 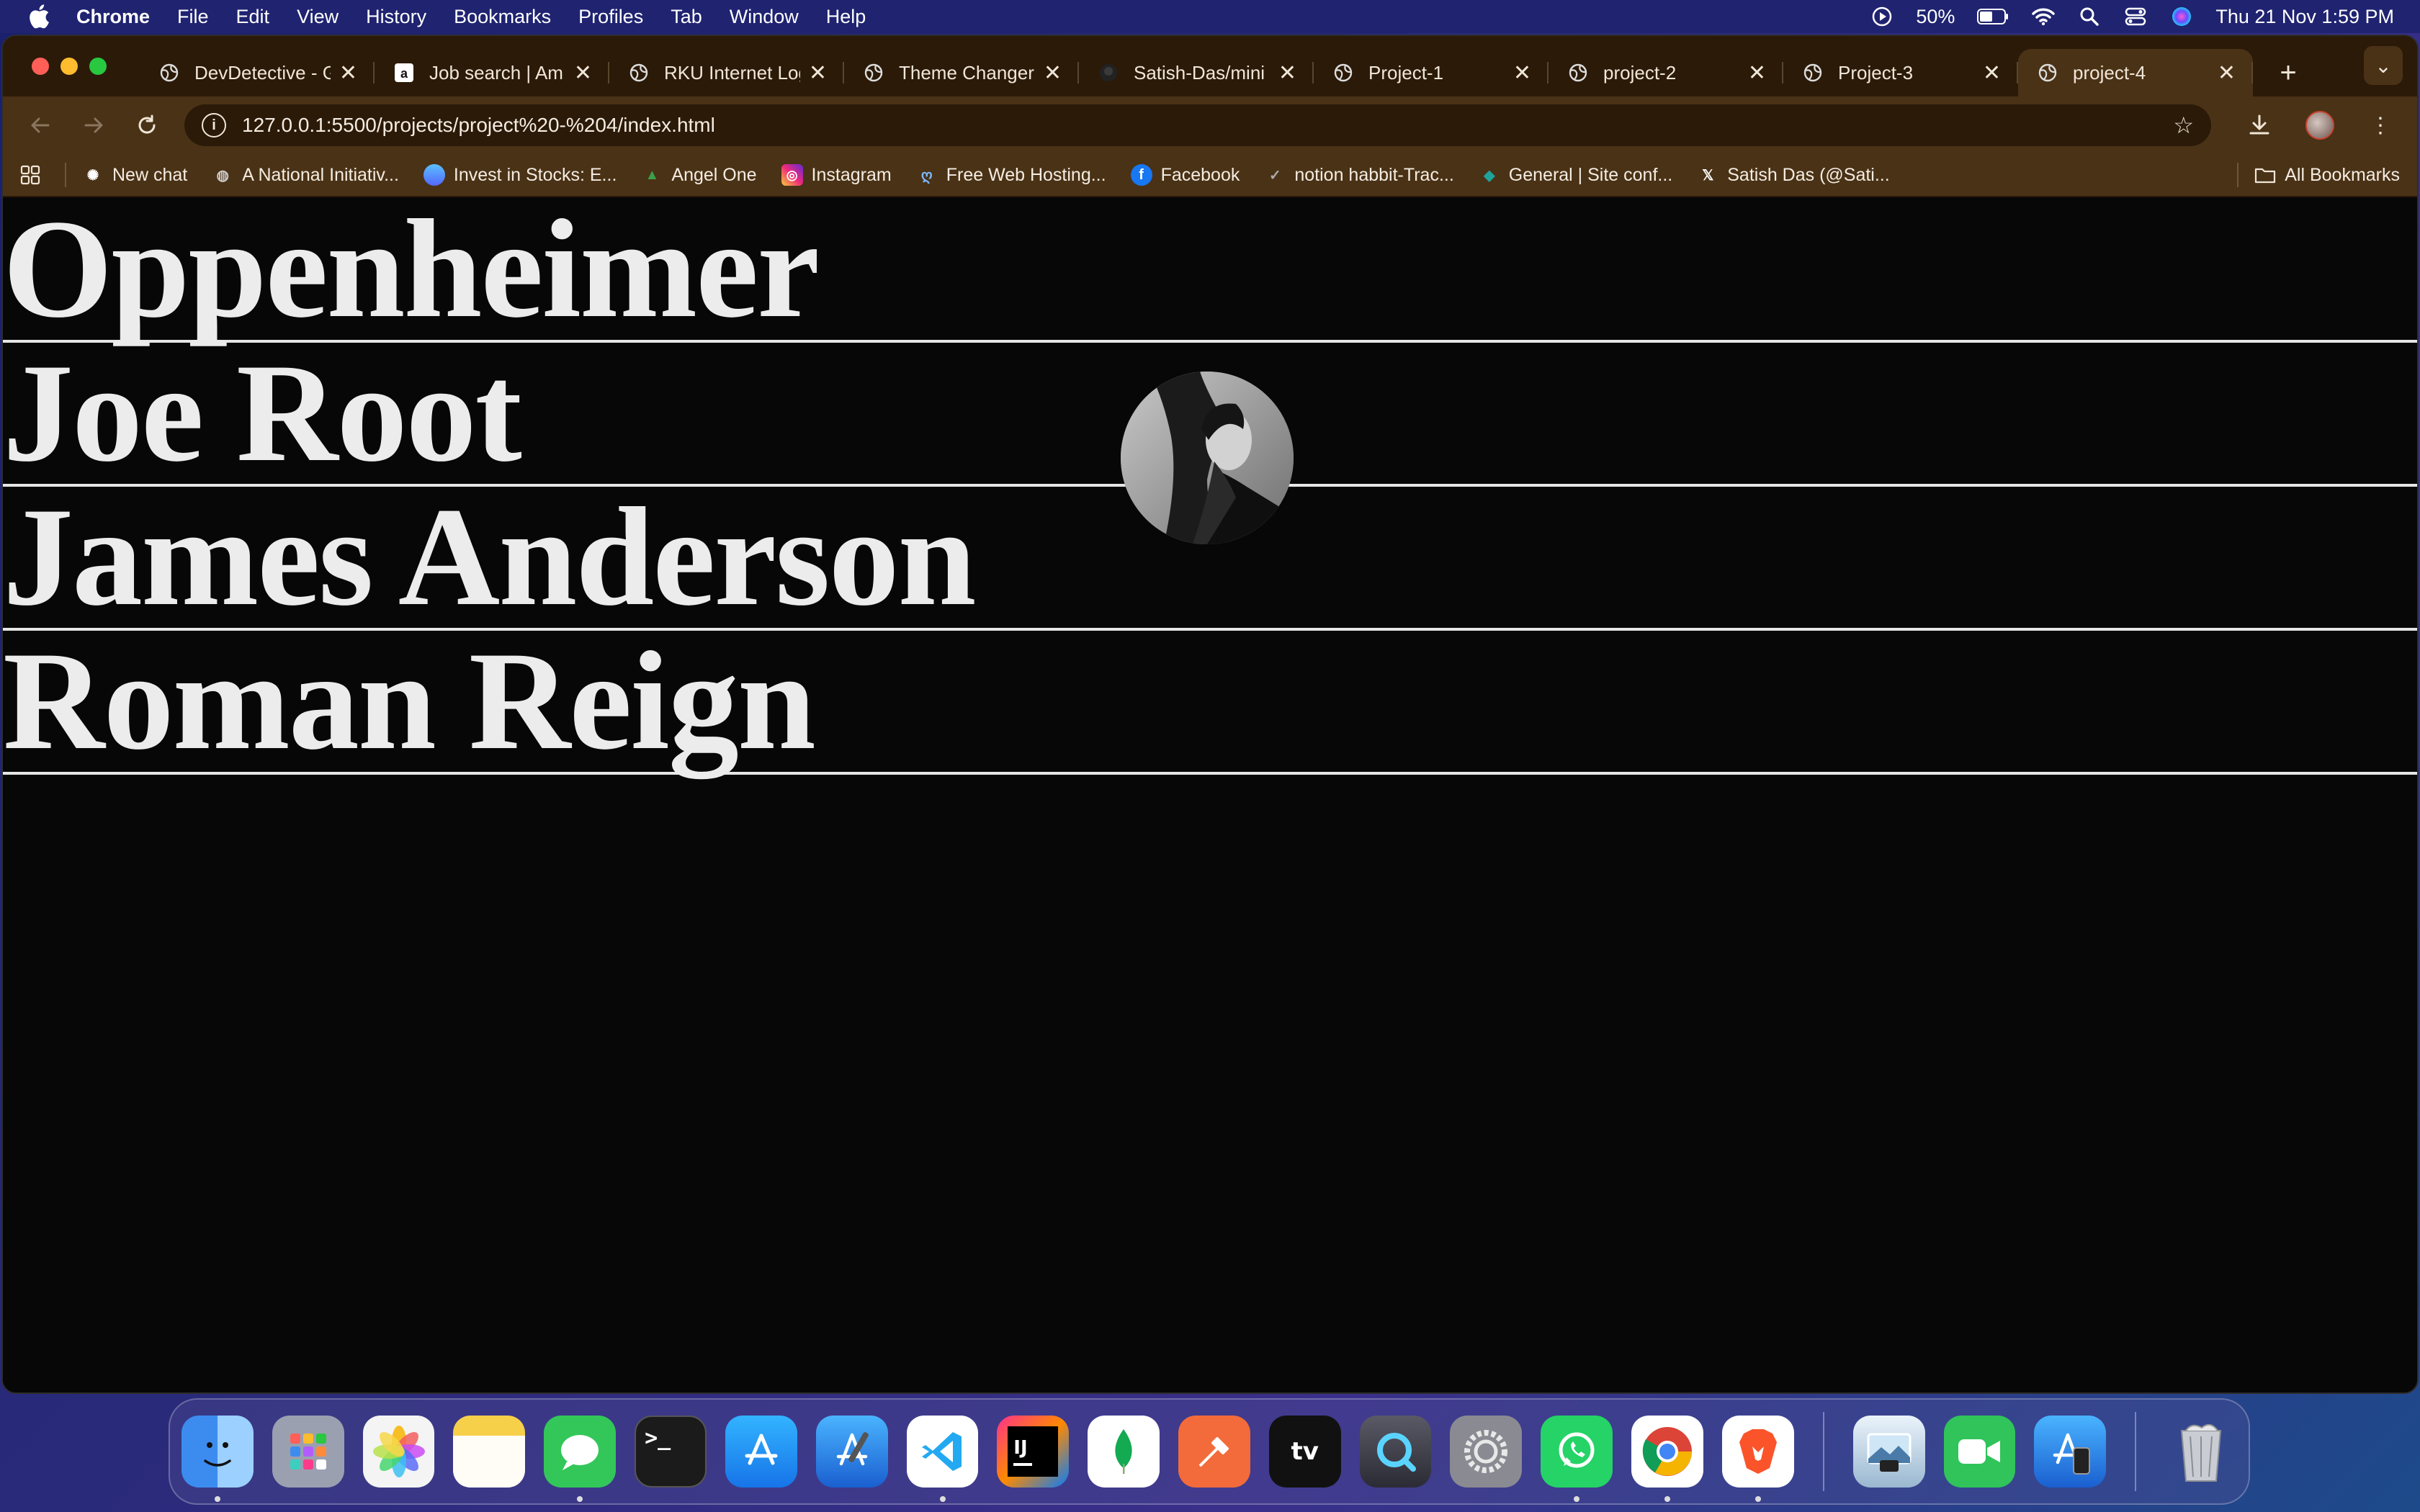 I want to click on notes-icon, so click(x=489, y=1452).